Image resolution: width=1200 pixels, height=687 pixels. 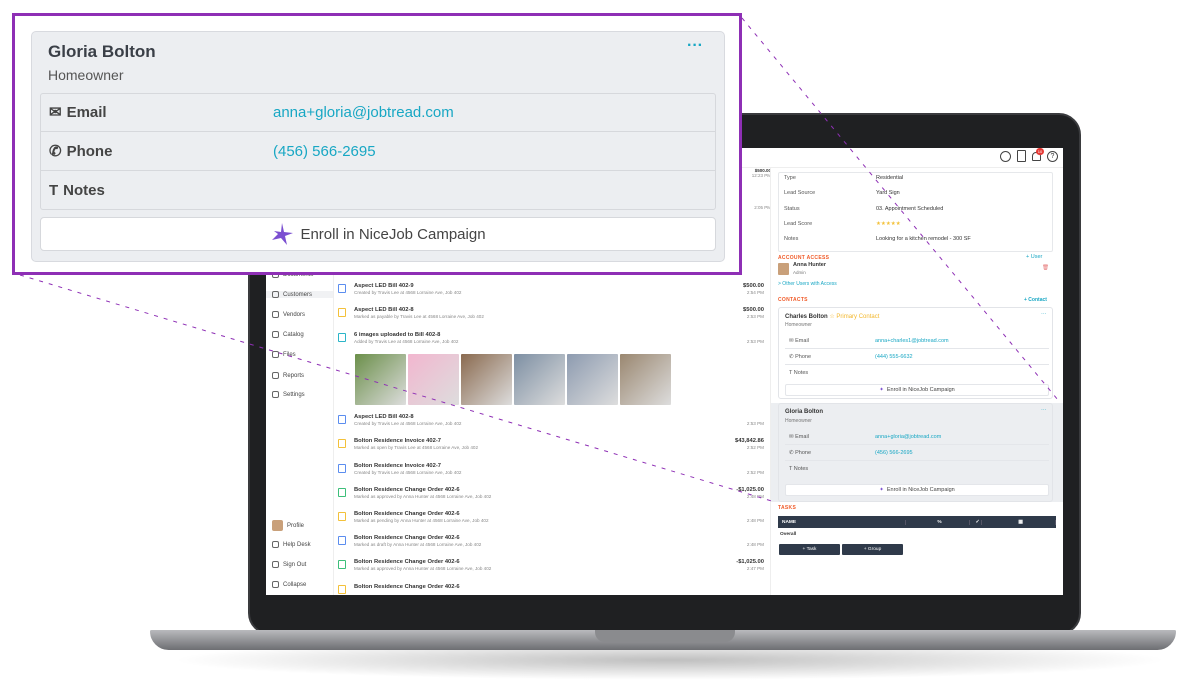 I want to click on phone-link: (456) 566-2695, so click(x=324, y=151).